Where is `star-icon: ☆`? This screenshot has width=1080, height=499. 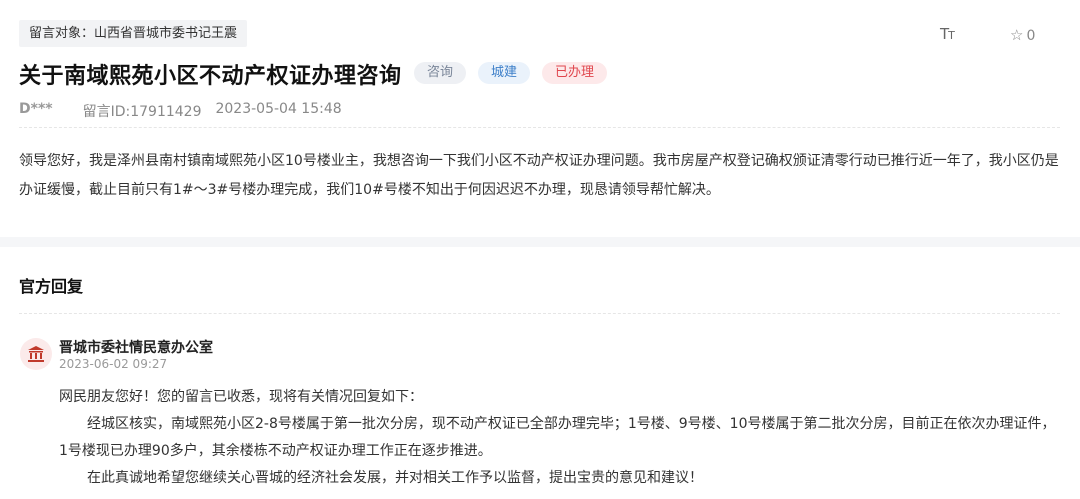
star-icon: ☆ is located at coordinates (1017, 35).